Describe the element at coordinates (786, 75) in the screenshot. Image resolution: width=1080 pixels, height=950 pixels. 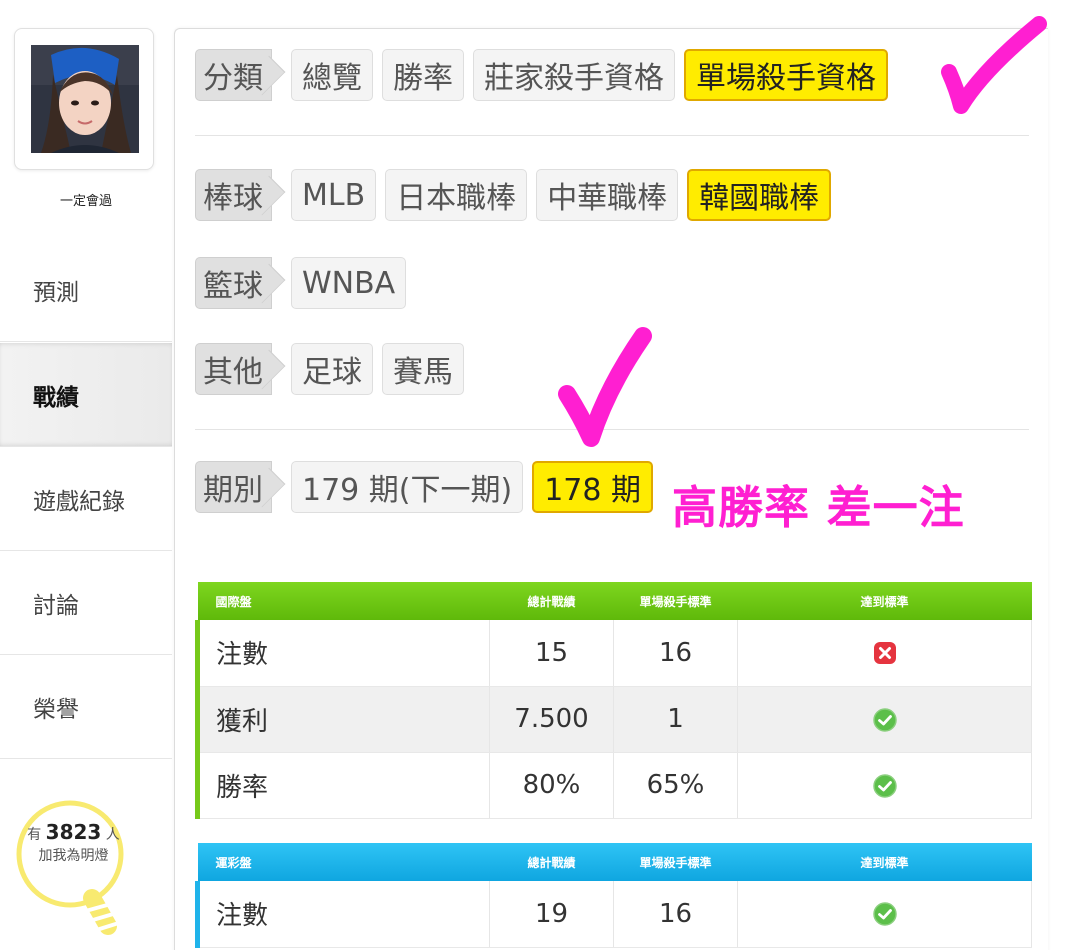
I see `tab-single-killer: 單場殺手資格` at that location.